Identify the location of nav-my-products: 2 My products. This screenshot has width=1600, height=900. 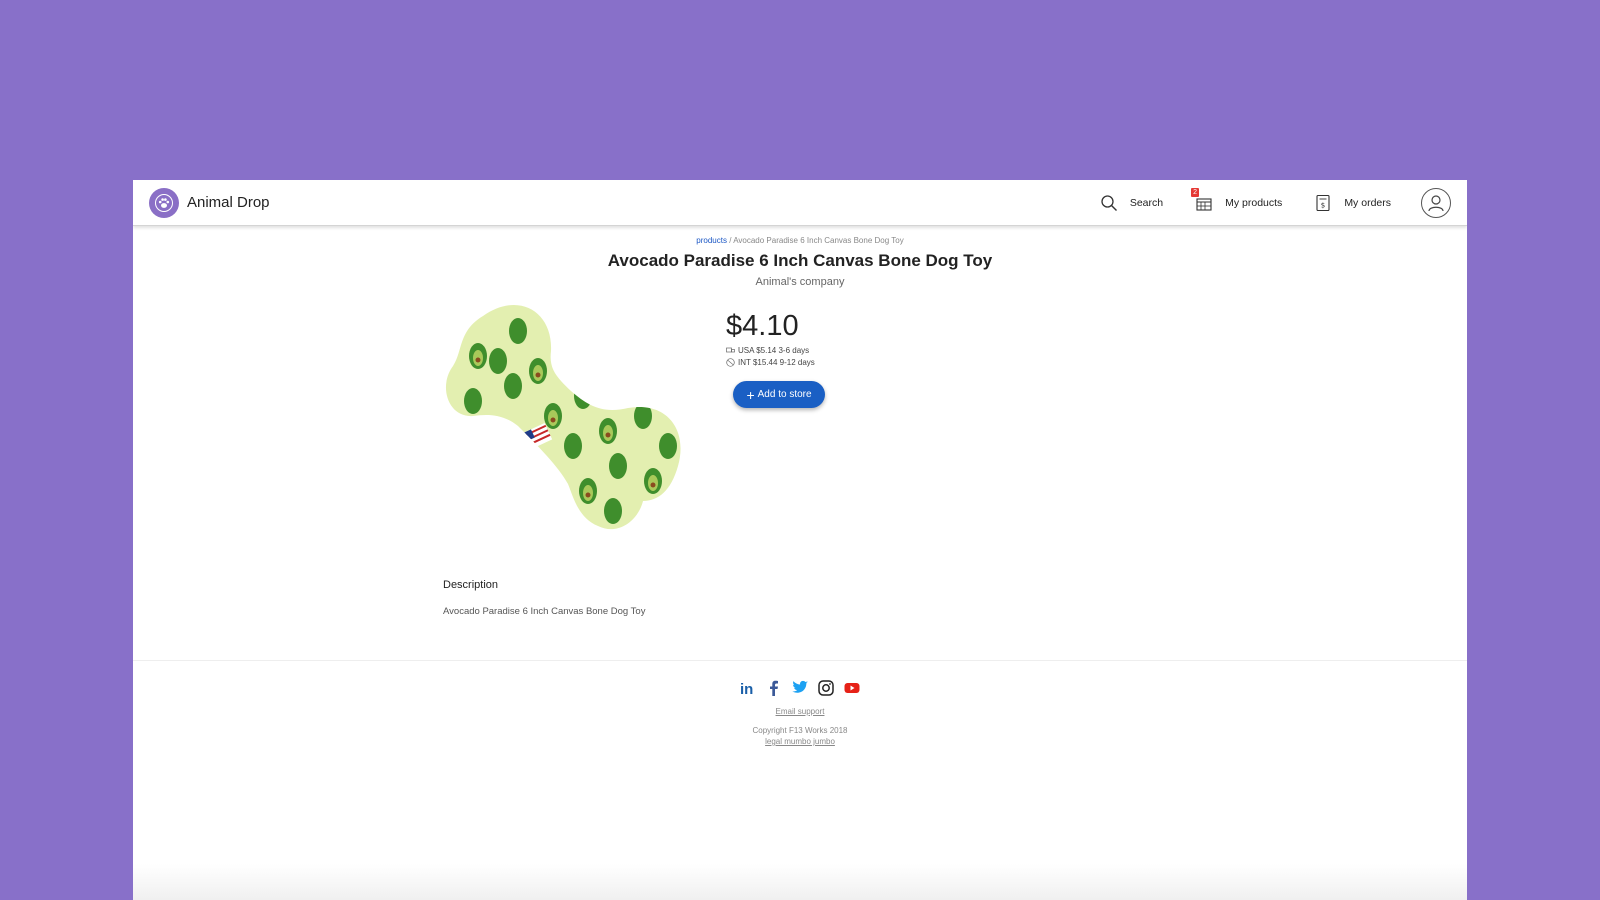
(1237, 199).